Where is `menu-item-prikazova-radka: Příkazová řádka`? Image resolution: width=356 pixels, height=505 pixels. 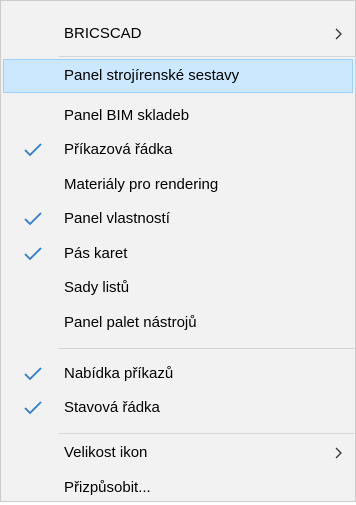
menu-item-prikazova-radka: Příkazová řádka is located at coordinates (178, 150).